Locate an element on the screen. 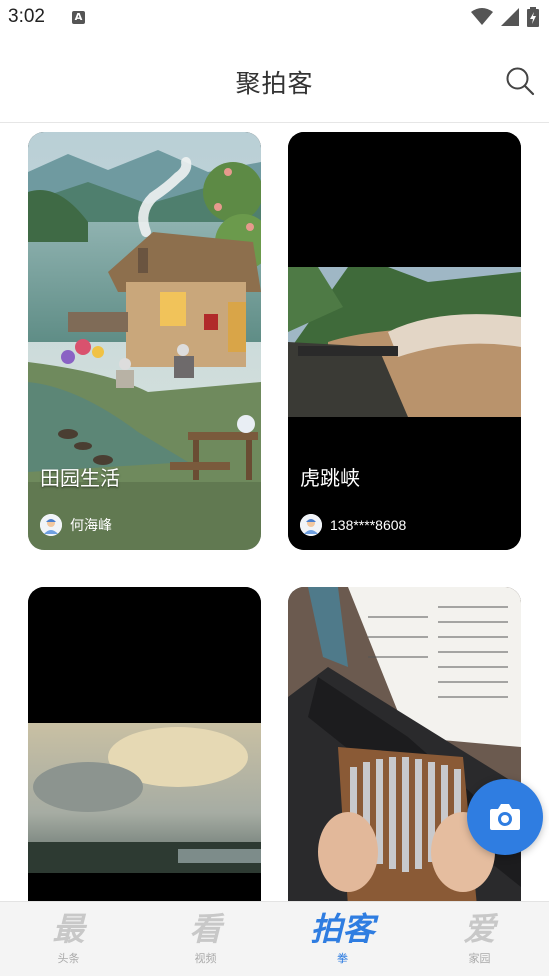  bottom-navigation: 最 头条 看 视频 拍客 拳 爱 家园 is located at coordinates (274, 938).